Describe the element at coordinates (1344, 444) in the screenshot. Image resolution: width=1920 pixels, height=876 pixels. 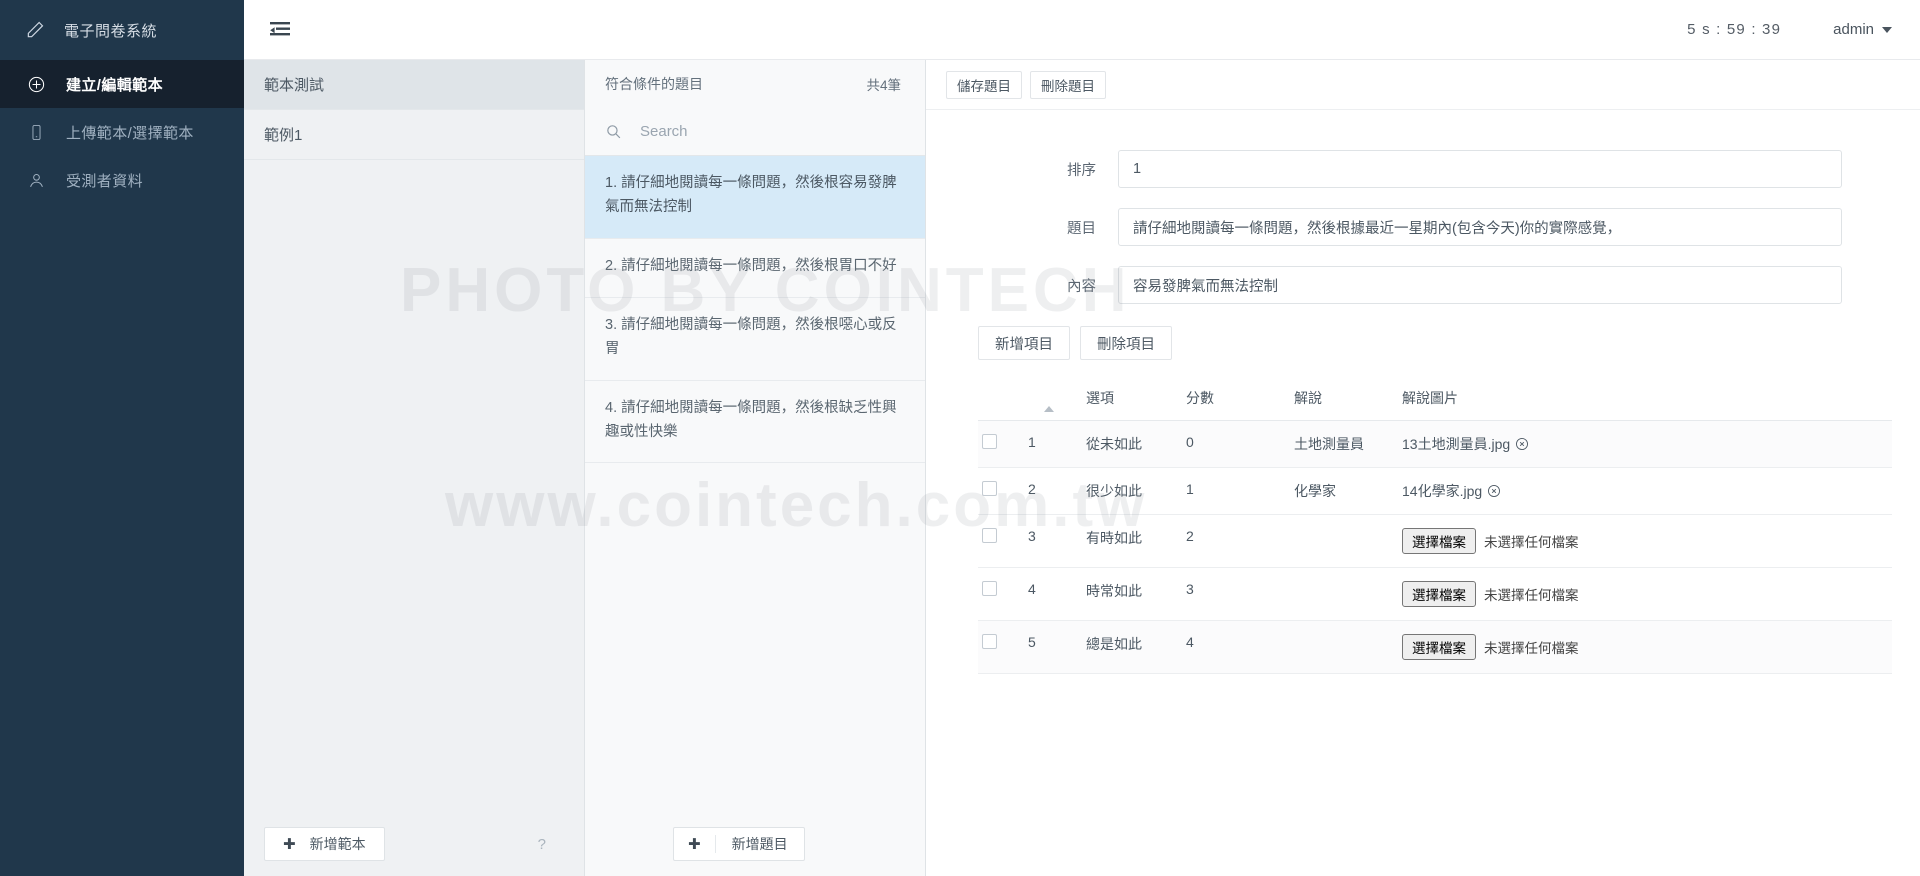
I see `row-explanation: 土地測量員` at that location.